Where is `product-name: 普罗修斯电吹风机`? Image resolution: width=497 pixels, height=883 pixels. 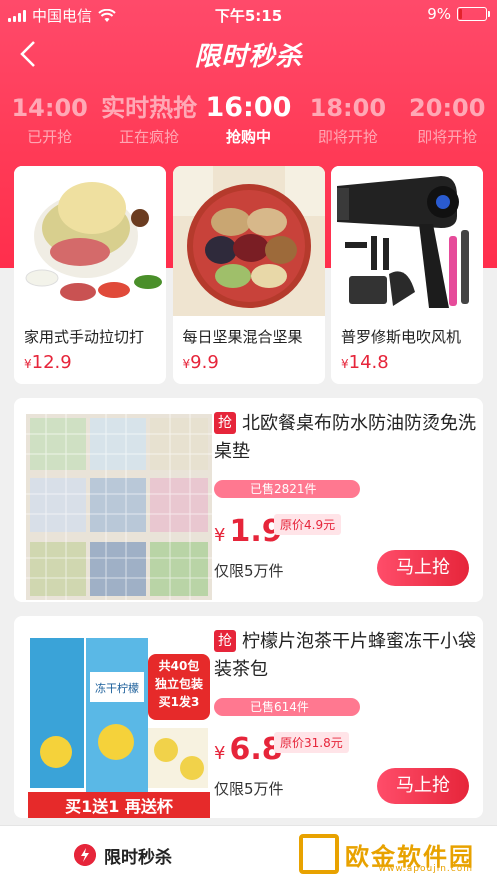
product-name: 普罗修斯电吹风机 is located at coordinates (401, 337).